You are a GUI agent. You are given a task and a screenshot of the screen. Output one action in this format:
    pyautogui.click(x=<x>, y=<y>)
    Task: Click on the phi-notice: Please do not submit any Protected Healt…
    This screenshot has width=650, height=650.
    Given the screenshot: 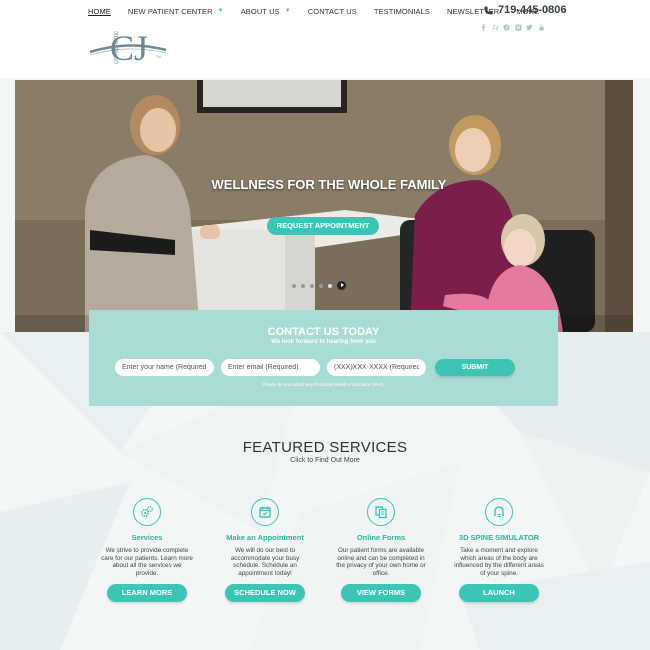 What is the action you would take?
    pyautogui.click(x=323, y=384)
    